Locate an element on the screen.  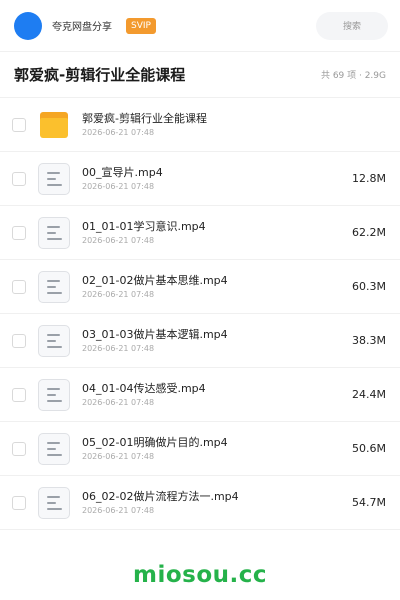
file-size: 24.4M is located at coordinates (369, 394).